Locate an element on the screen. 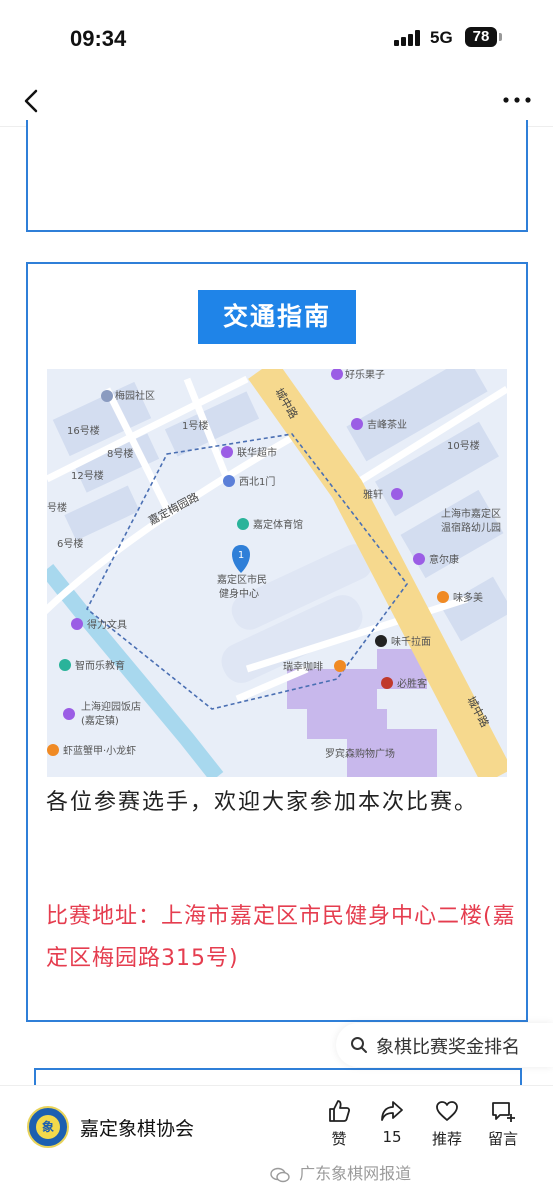  map-label: 8号楼 is located at coordinates (120, 453).